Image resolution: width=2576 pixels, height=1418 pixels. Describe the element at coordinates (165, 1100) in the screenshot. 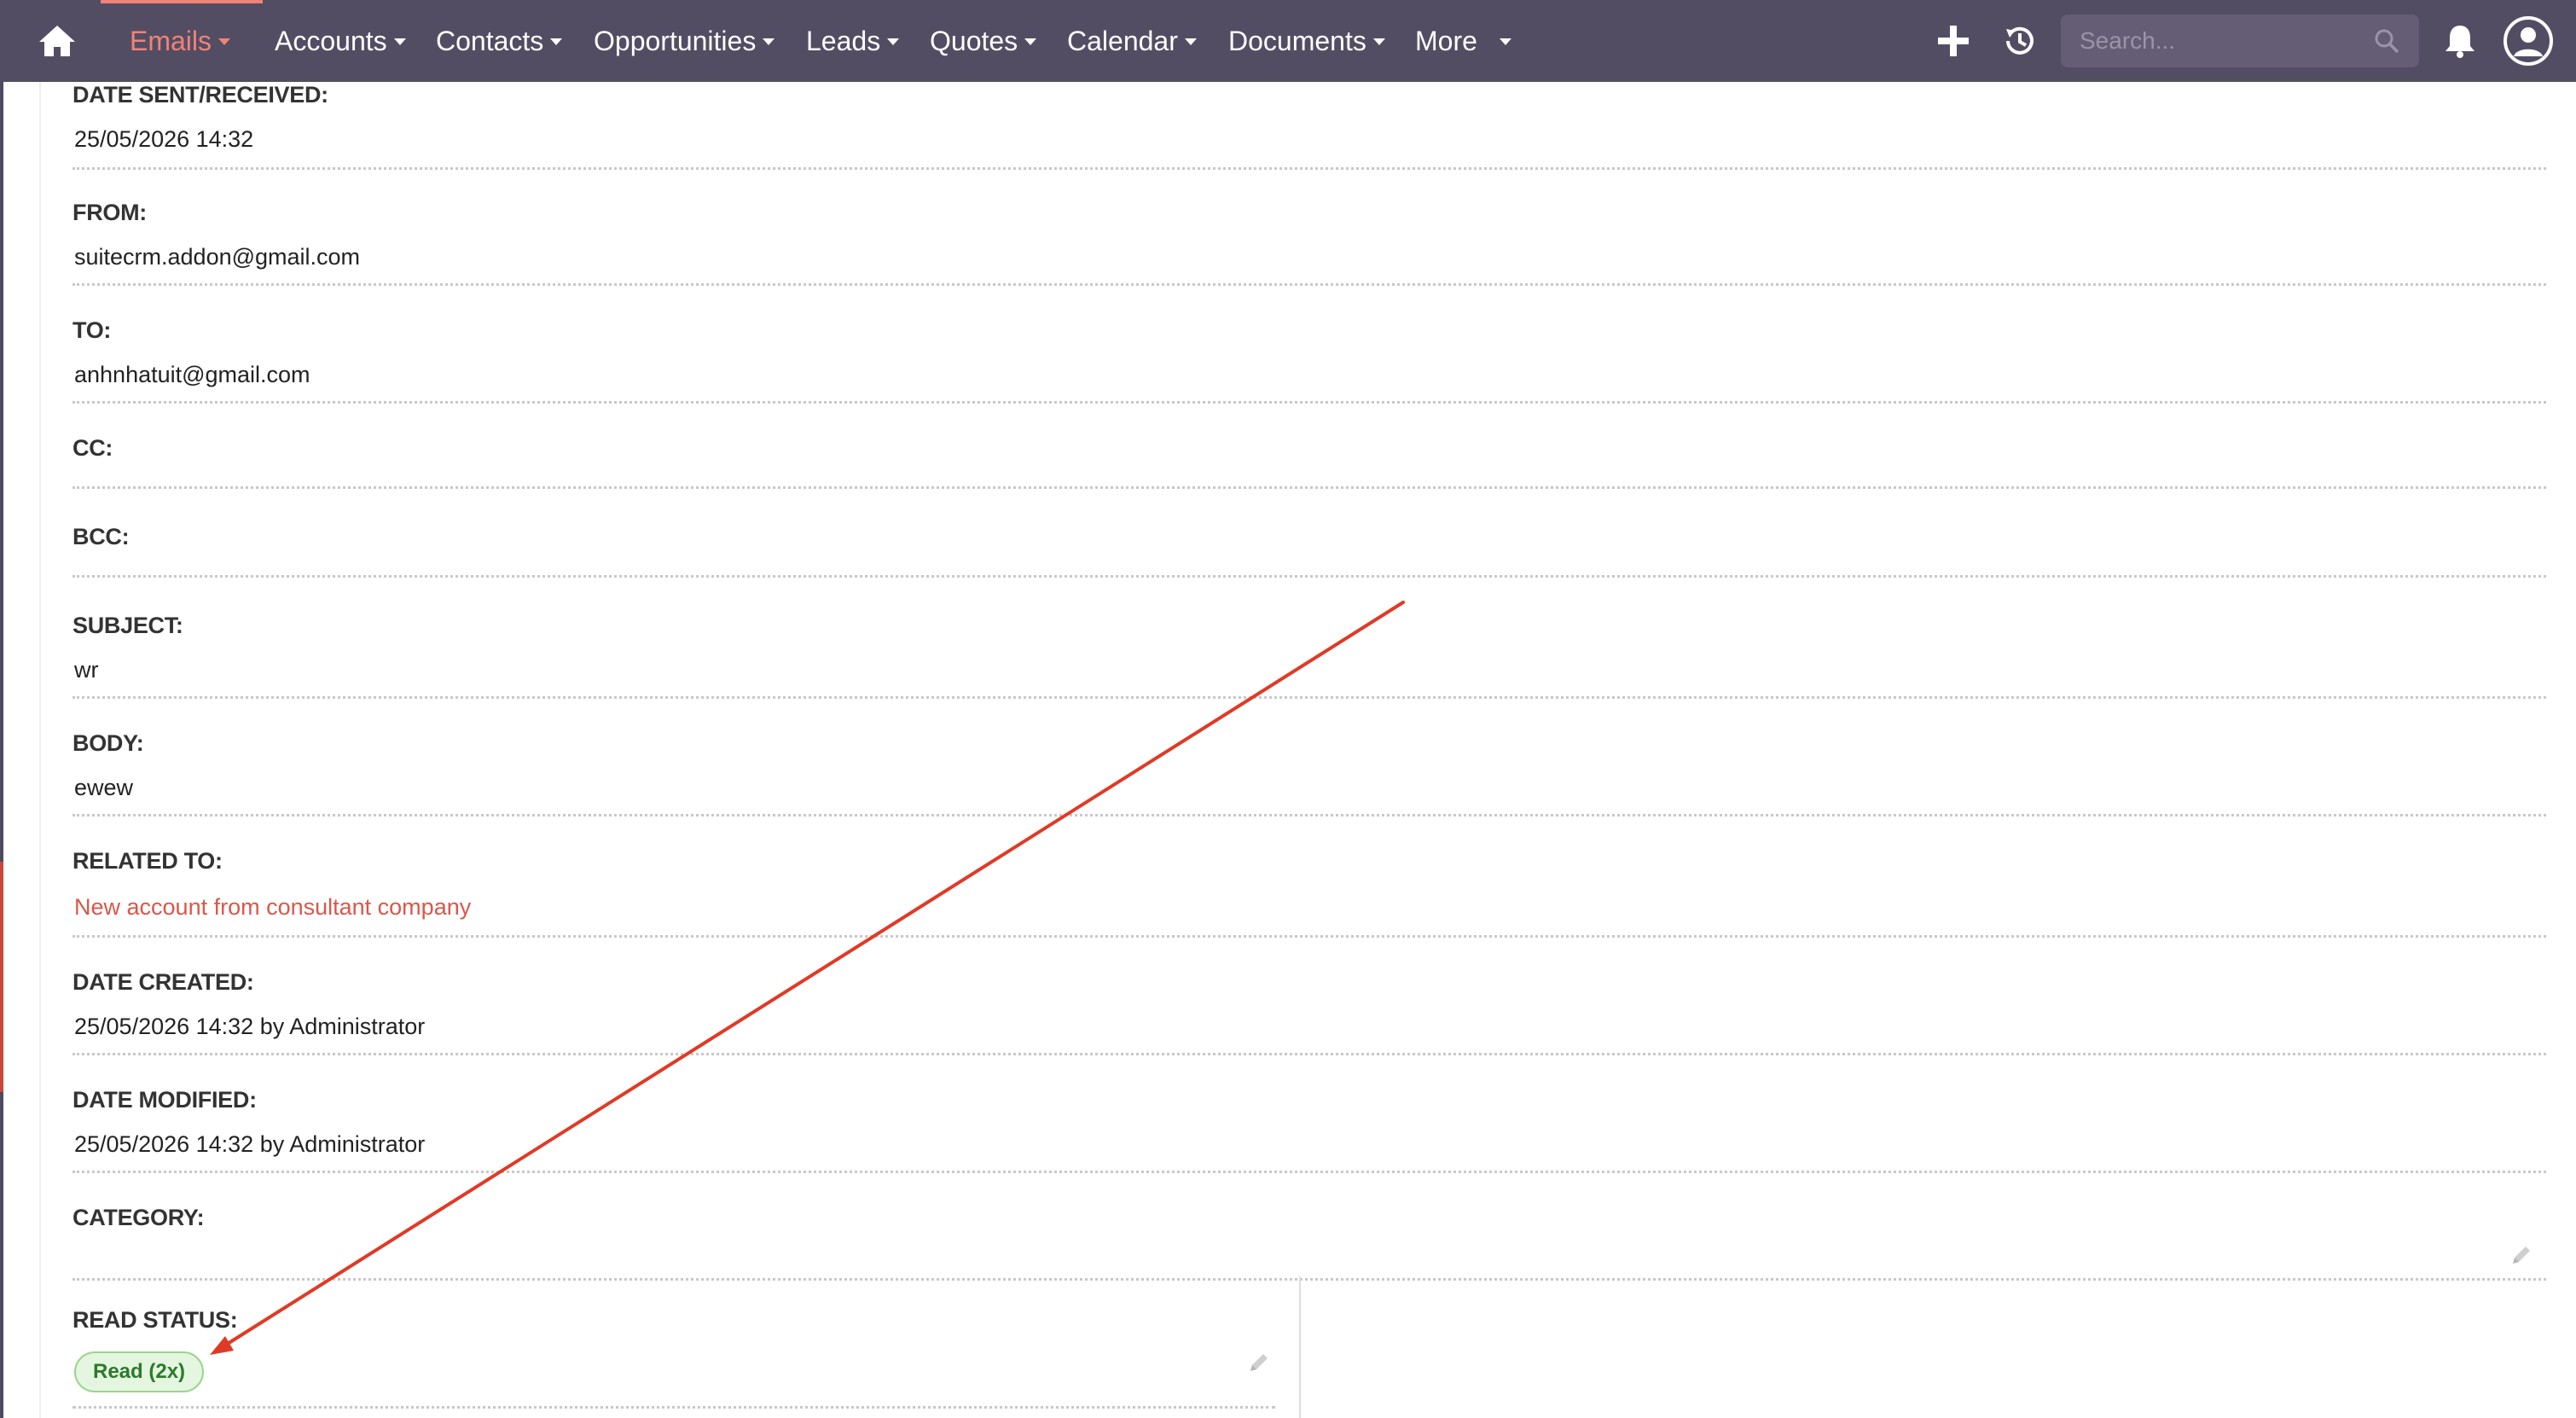

I see `field-label: DATE MODIFIED:` at that location.